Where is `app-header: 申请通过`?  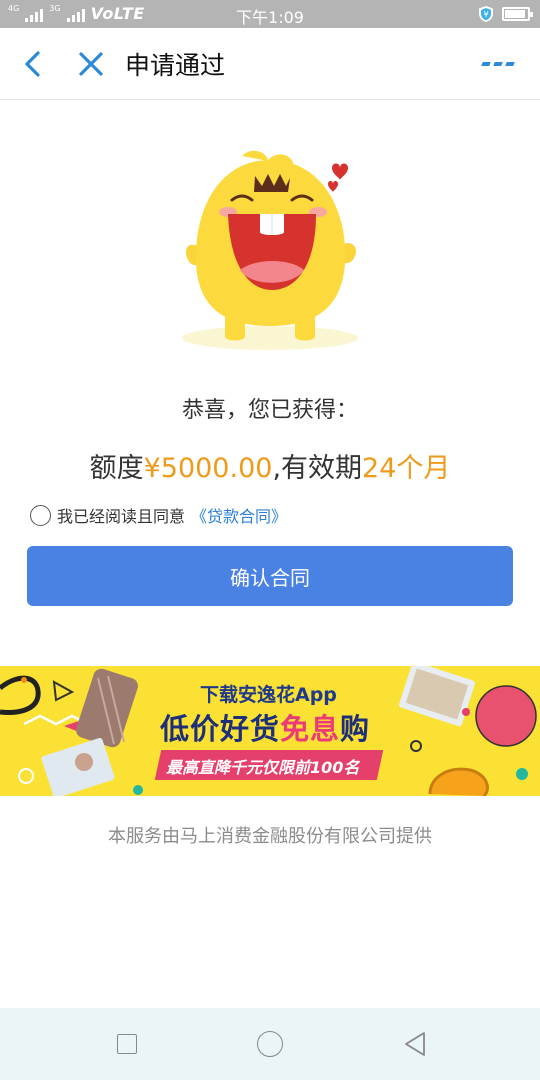 app-header: 申请通过 is located at coordinates (270, 64).